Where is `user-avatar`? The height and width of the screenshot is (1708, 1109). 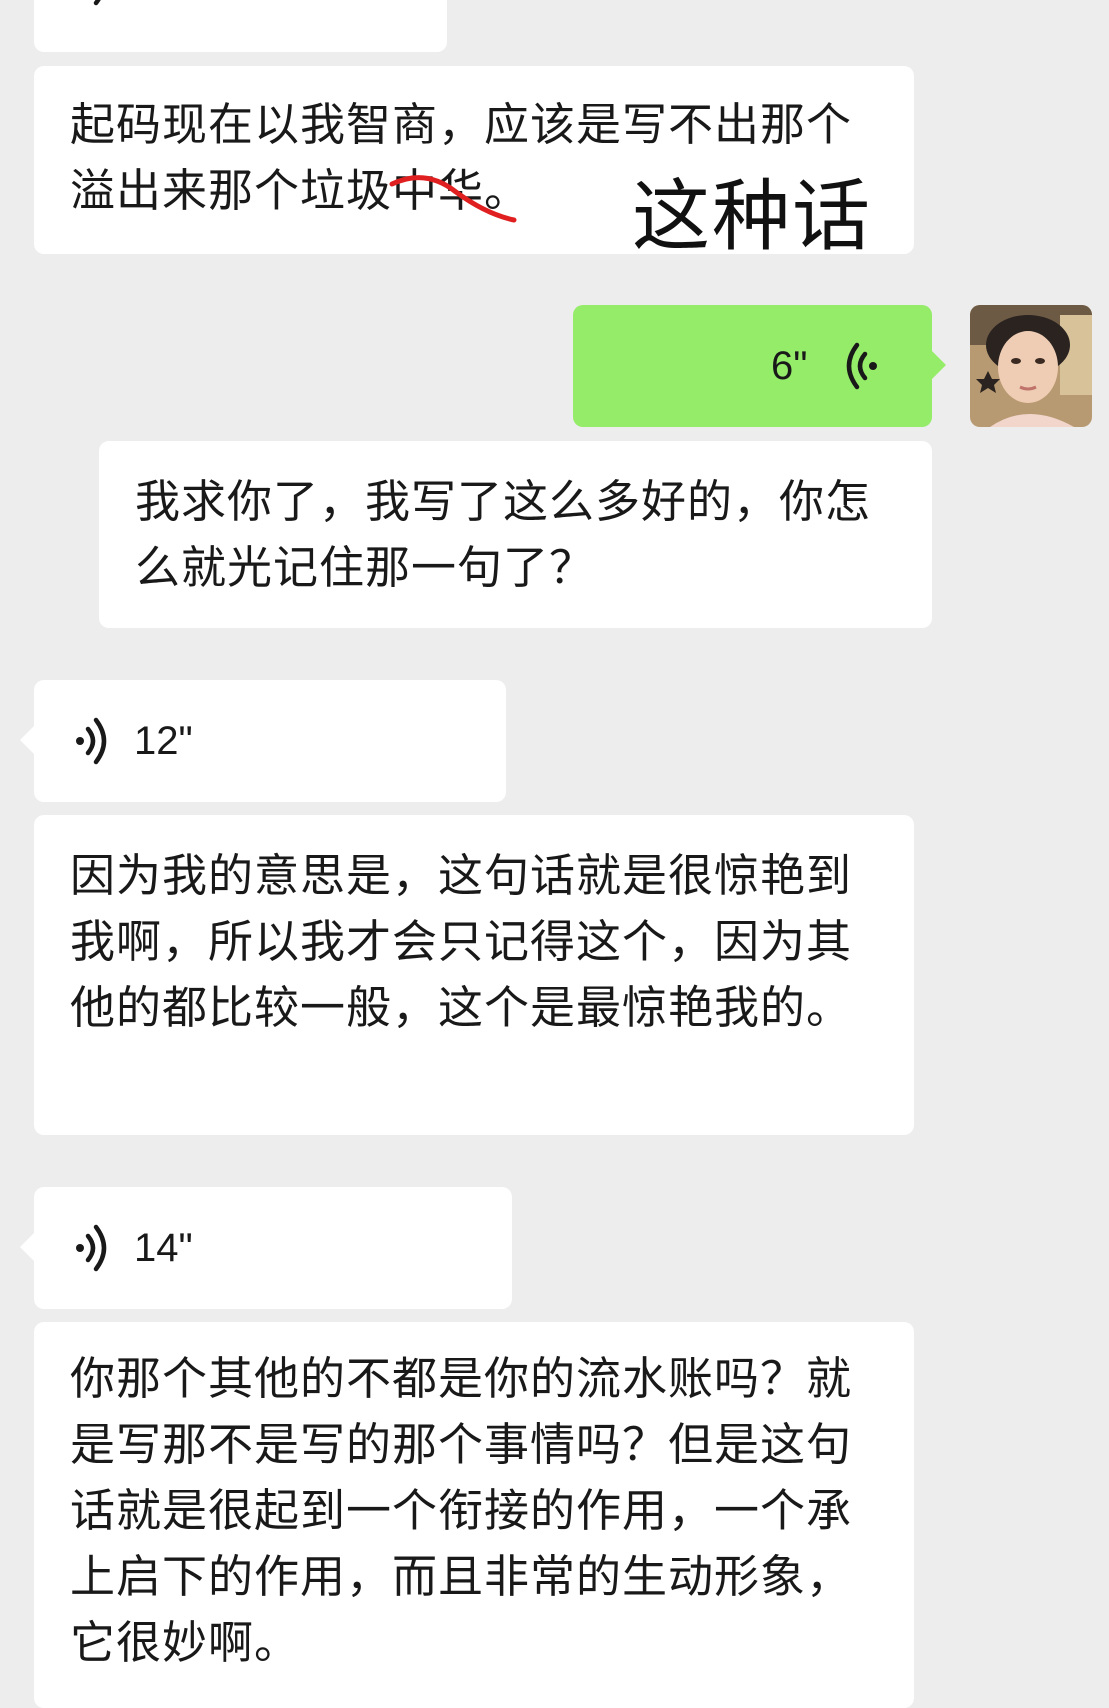 user-avatar is located at coordinates (1031, 366).